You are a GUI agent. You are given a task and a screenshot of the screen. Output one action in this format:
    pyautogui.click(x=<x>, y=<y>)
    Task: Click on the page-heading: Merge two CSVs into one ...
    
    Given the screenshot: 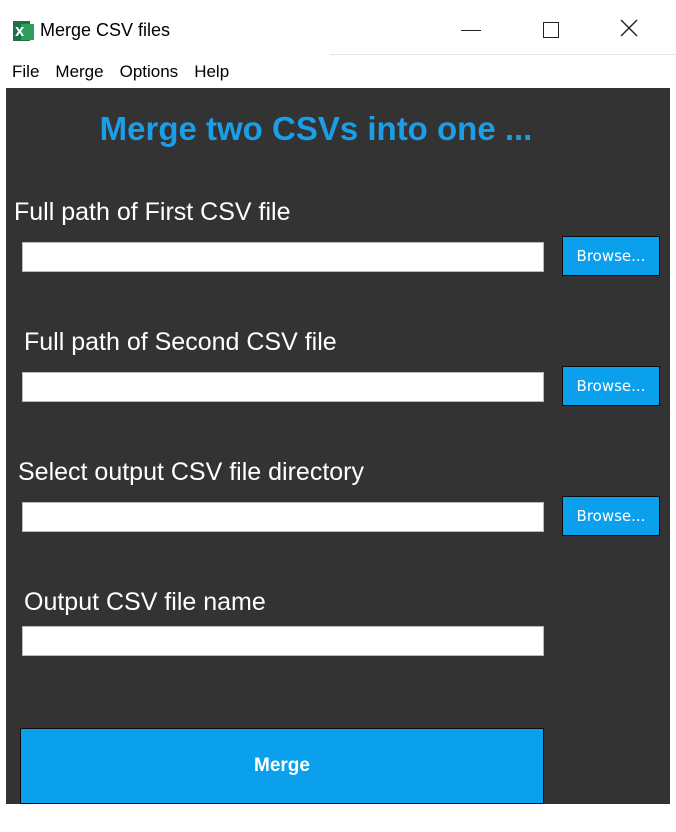 What is the action you would take?
    pyautogui.click(x=316, y=128)
    